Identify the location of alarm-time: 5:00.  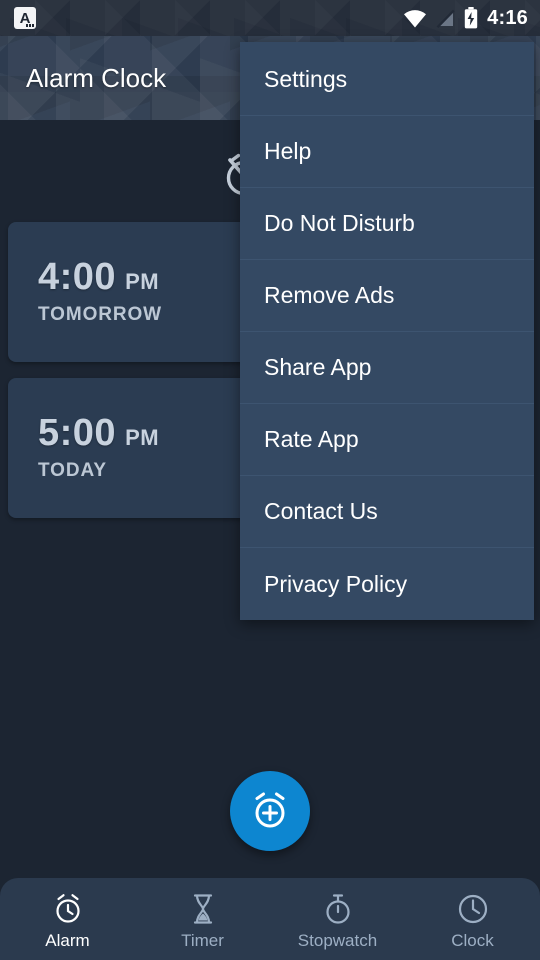
(77, 433).